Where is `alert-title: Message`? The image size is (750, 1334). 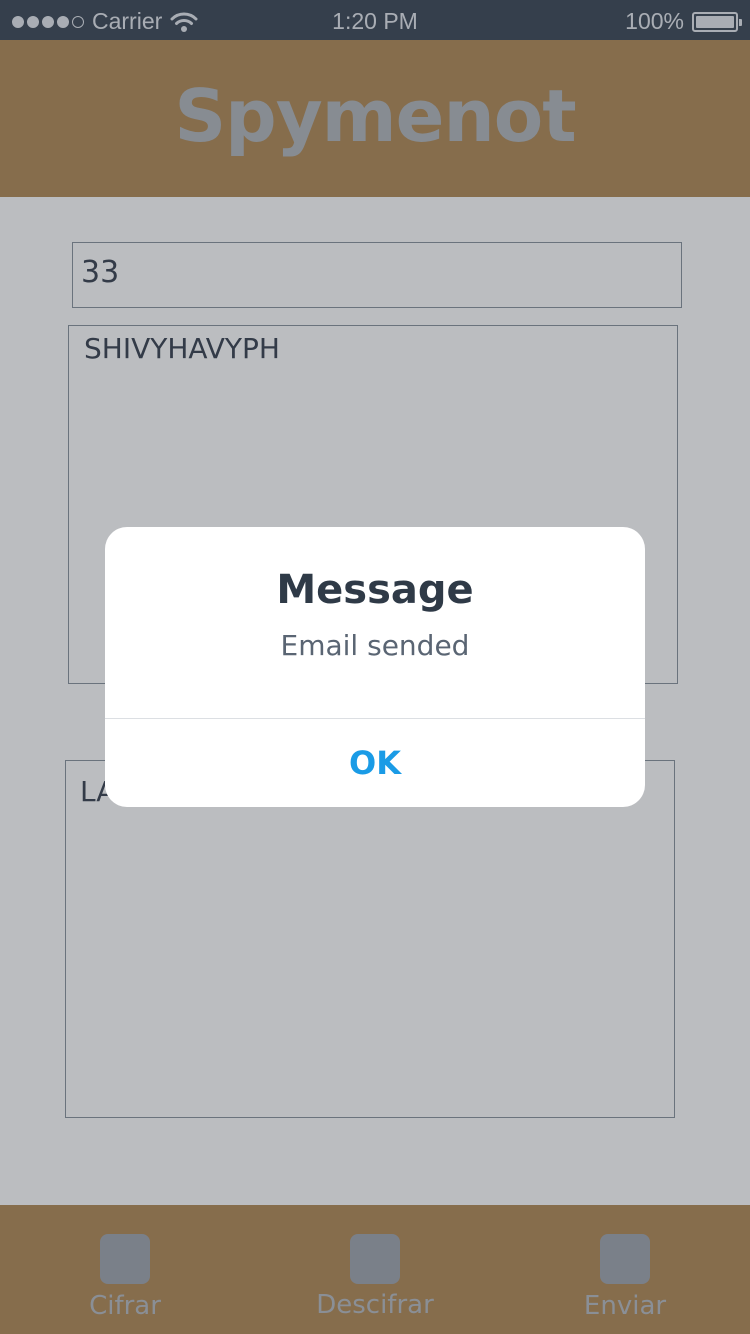 alert-title: Message is located at coordinates (375, 590).